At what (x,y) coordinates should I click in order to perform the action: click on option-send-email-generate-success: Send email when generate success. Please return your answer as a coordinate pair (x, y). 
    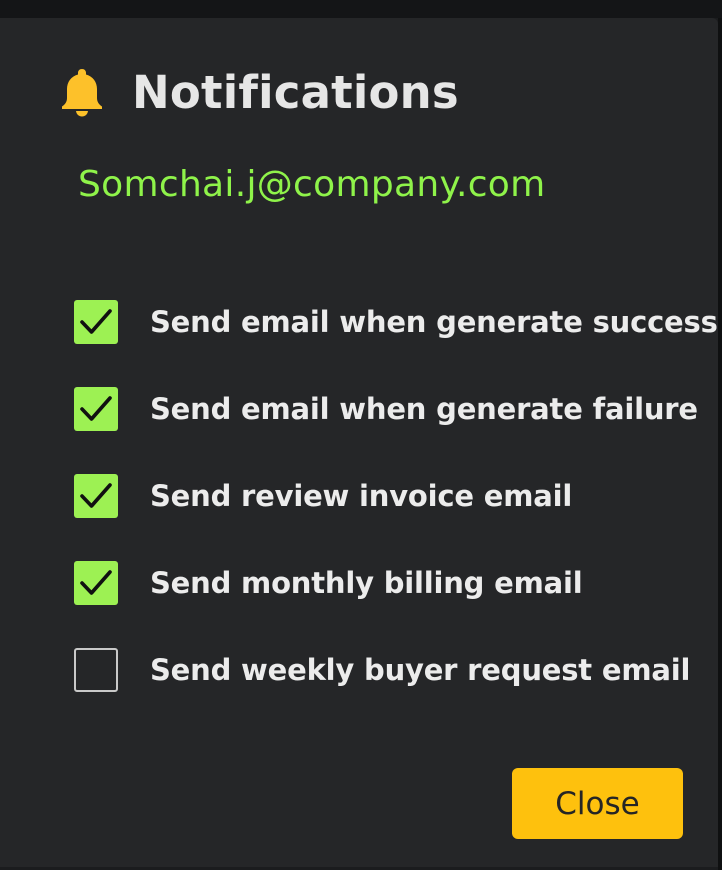
    Looking at the image, I should click on (396, 321).